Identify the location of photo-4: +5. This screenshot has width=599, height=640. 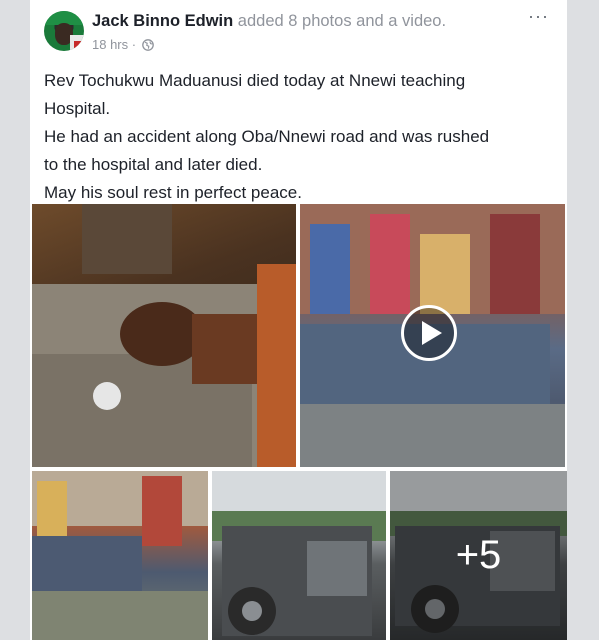
(478, 555).